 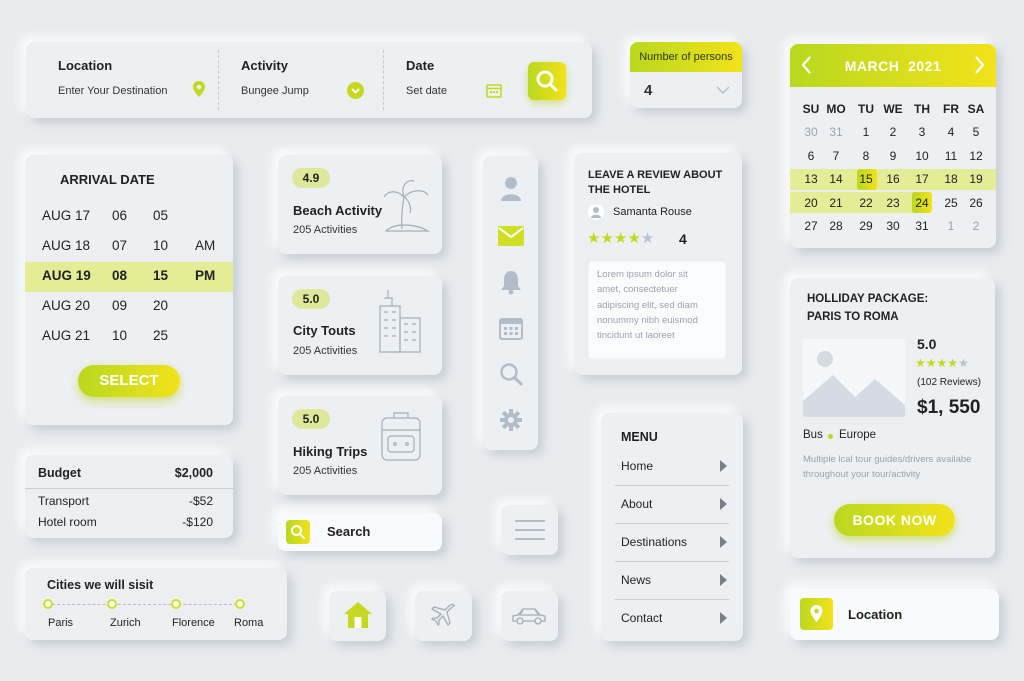 I want to click on calendar-day: 7, so click(x=836, y=156).